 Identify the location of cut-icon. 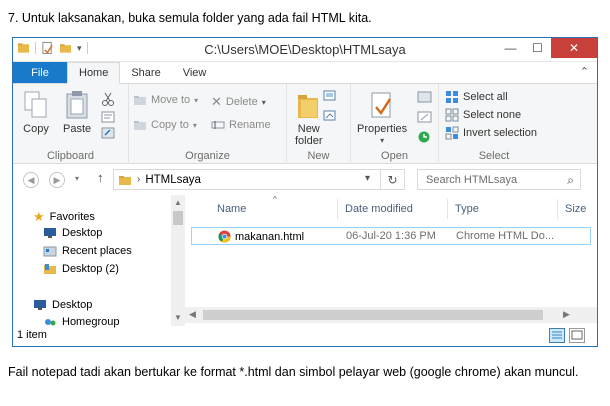
(108, 99).